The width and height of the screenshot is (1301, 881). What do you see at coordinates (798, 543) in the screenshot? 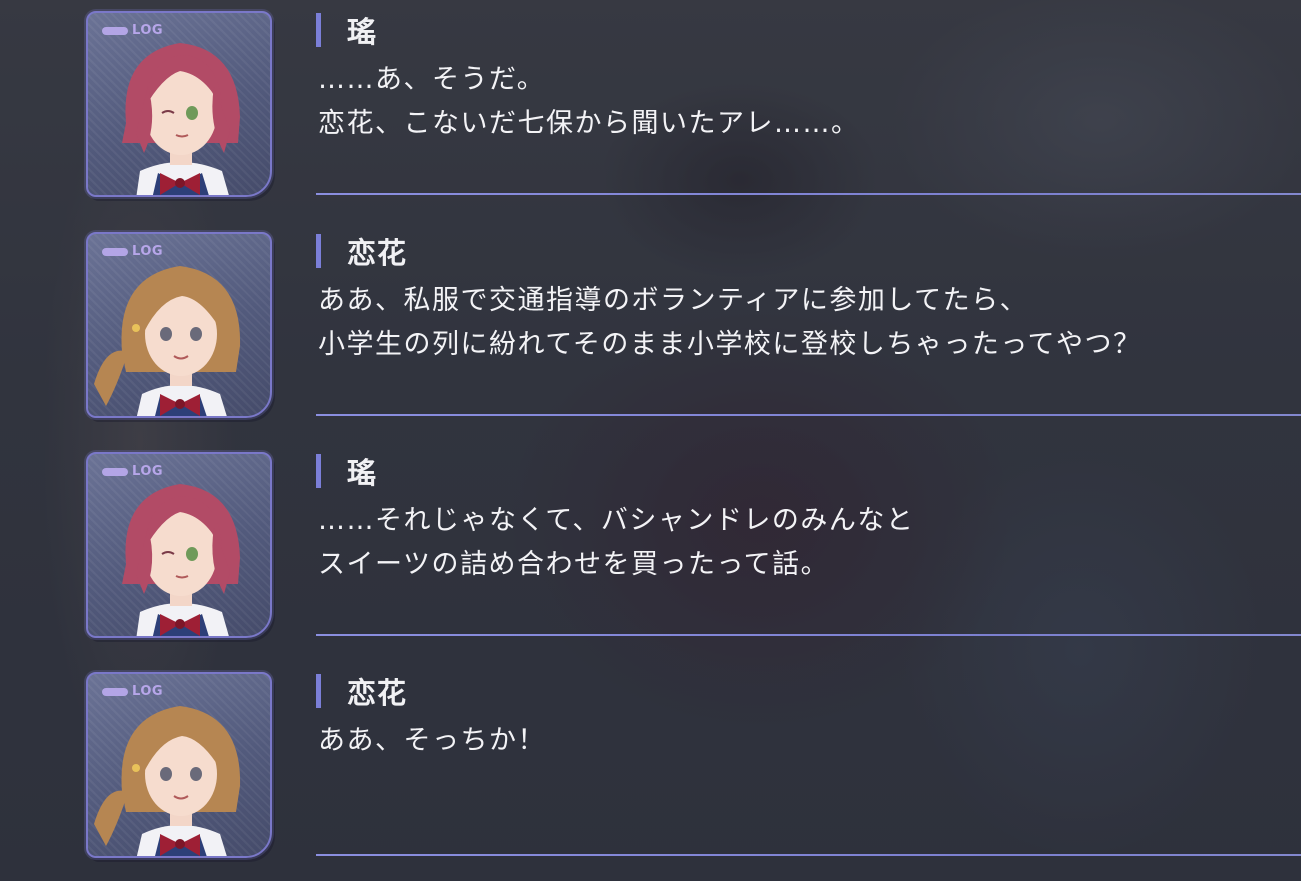
I see `dialogue-text: ……それじゃなくて、バシャンドレのみんなと スイーツの詰め合わせを買ったって話。` at bounding box center [798, 543].